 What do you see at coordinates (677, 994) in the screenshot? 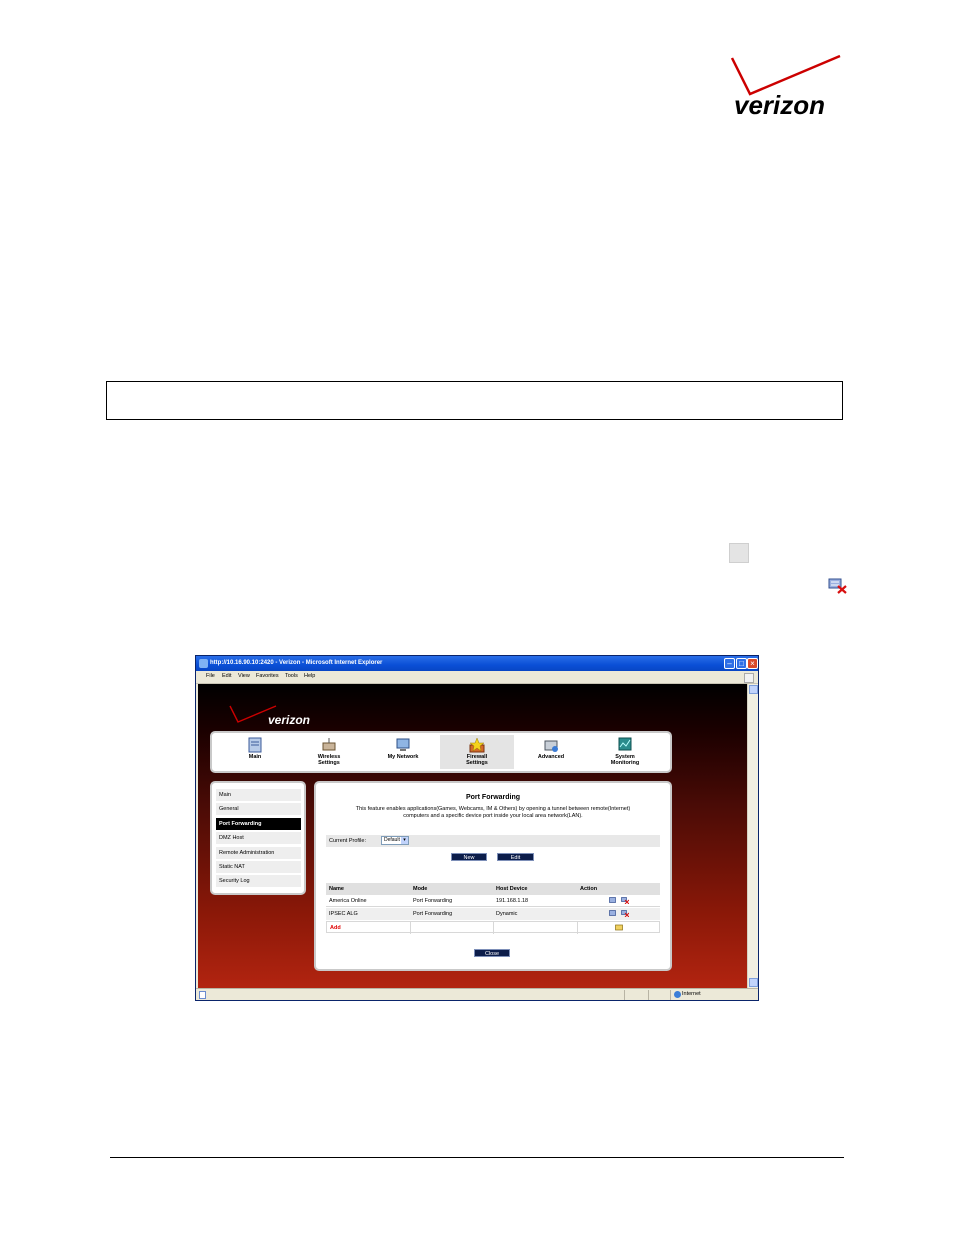
I see `internet-zone-icon` at bounding box center [677, 994].